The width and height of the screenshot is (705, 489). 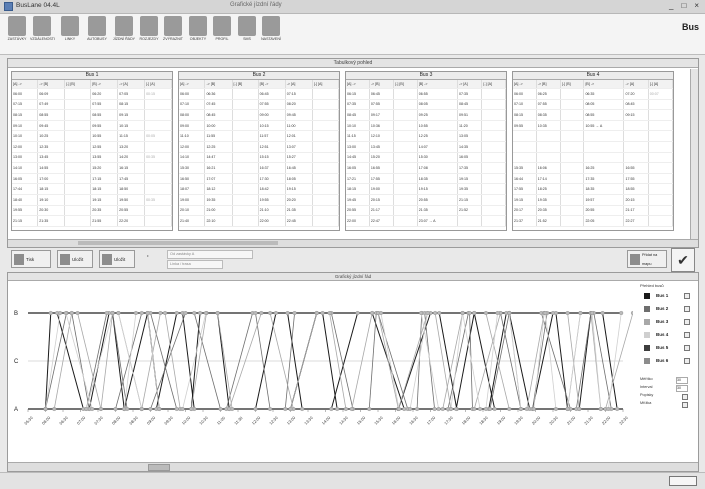 I want to click on table-cell: 16:15, so click(x=131, y=168).